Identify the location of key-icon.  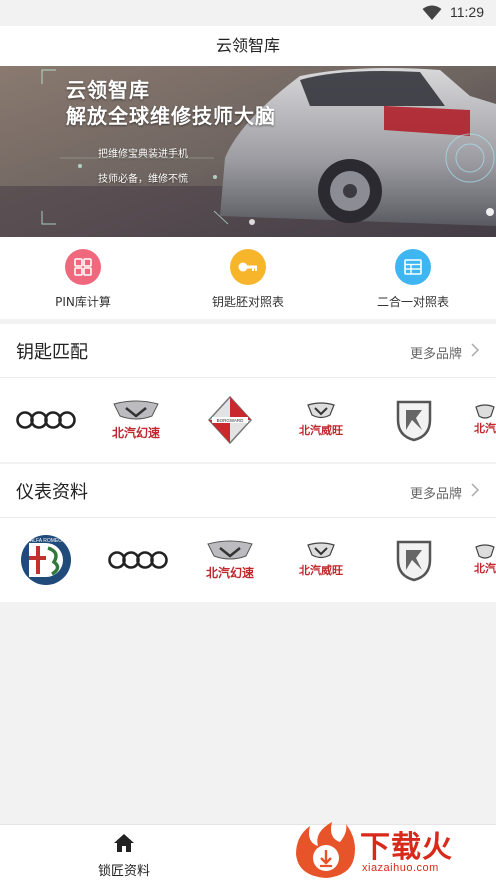
(248, 267).